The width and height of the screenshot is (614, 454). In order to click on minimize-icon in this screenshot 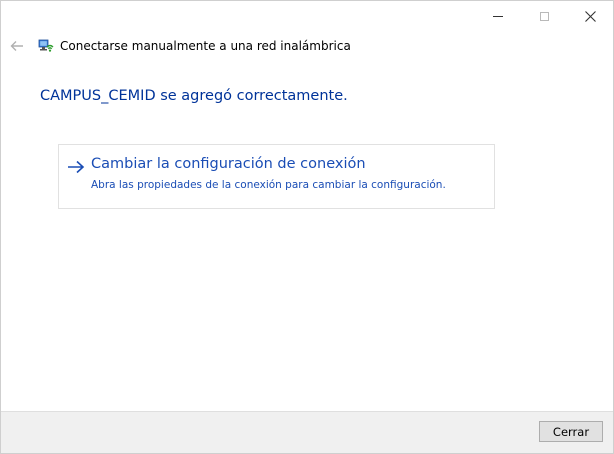, I will do `click(498, 16)`.